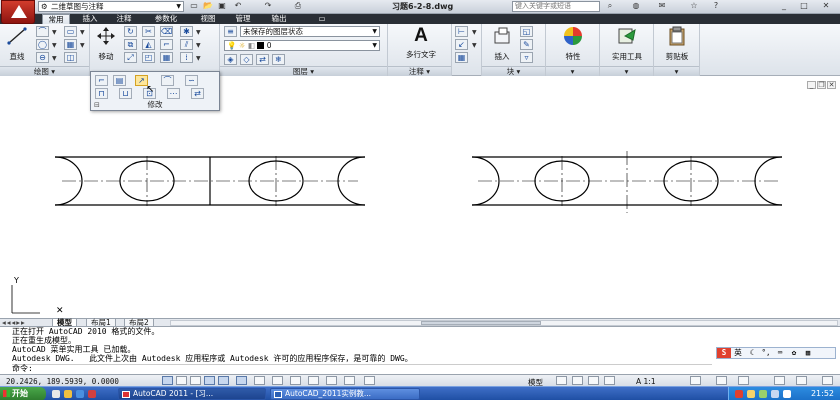  Describe the element at coordinates (197, 93) in the screenshot. I see `reverse-icon: ⇄` at that location.